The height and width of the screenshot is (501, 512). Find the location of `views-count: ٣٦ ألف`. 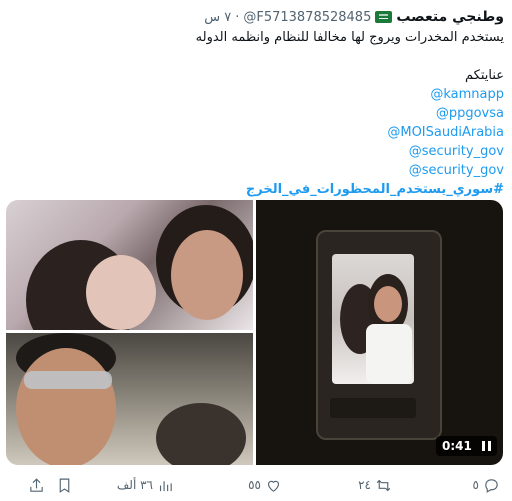

views-count: ٣٦ ألف is located at coordinates (134, 485).